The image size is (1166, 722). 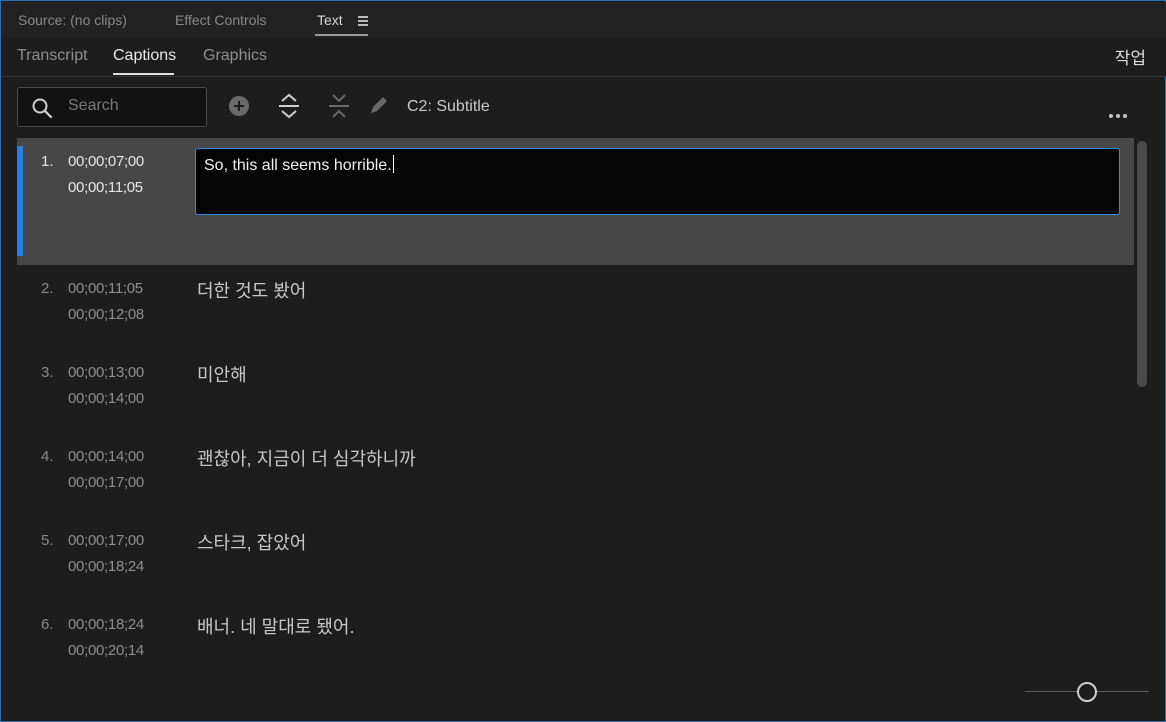 What do you see at coordinates (393, 164) in the screenshot?
I see `text-cursor` at bounding box center [393, 164].